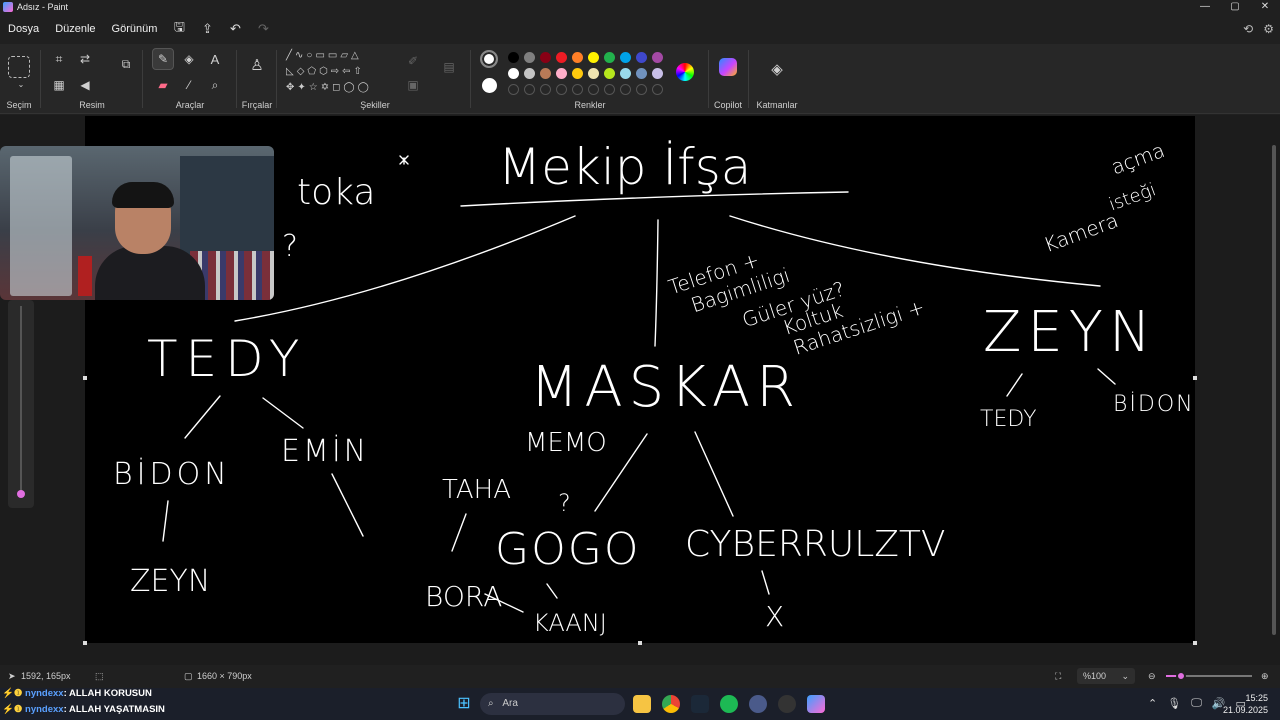  I want to click on chrome-icon, so click(671, 704).